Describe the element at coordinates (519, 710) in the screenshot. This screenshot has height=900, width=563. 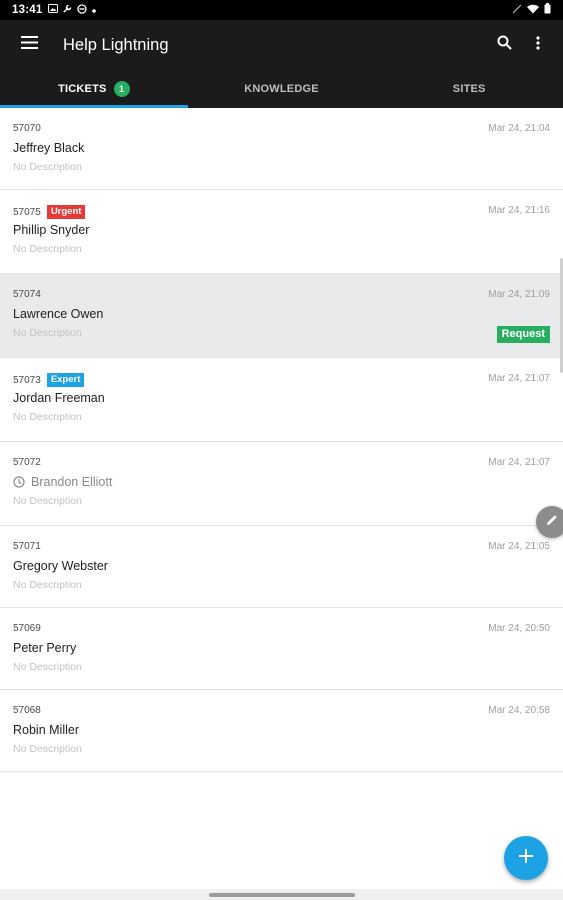
I see `ticket-date: Mar 24, 20:58` at that location.